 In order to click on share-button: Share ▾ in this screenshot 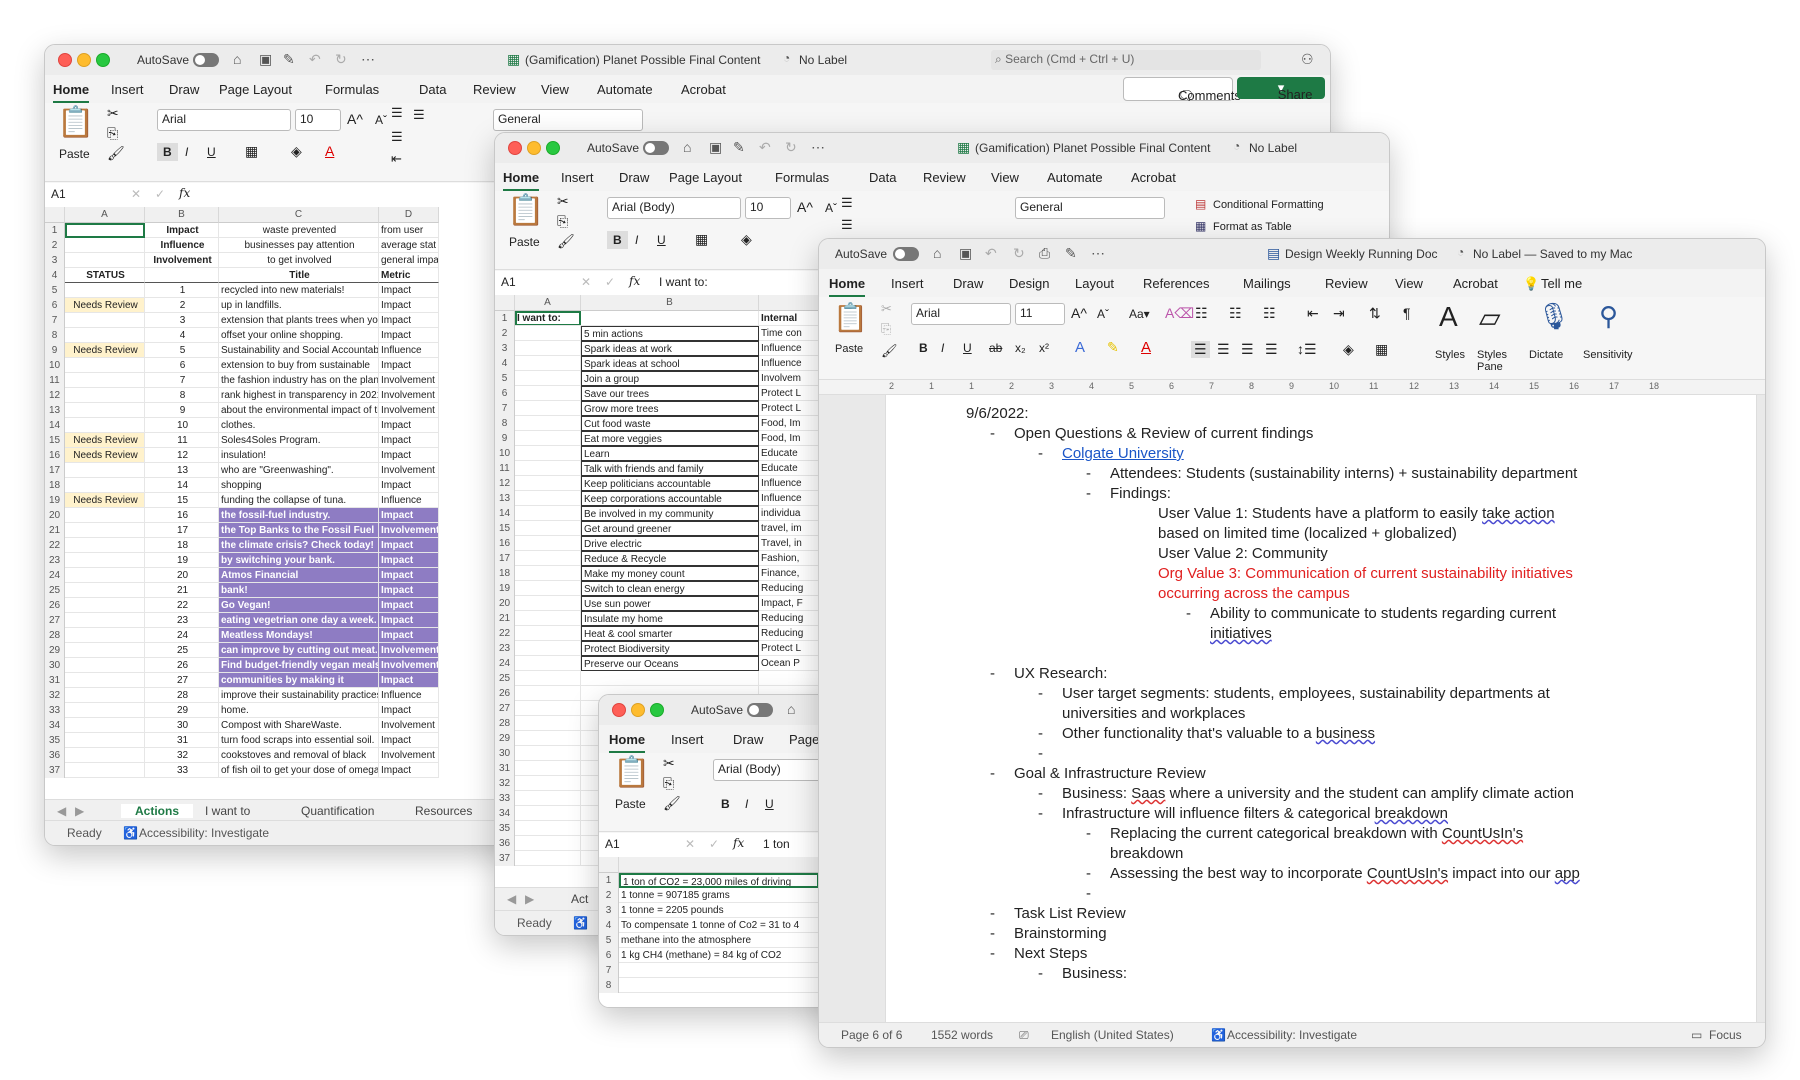, I will do `click(1281, 89)`.